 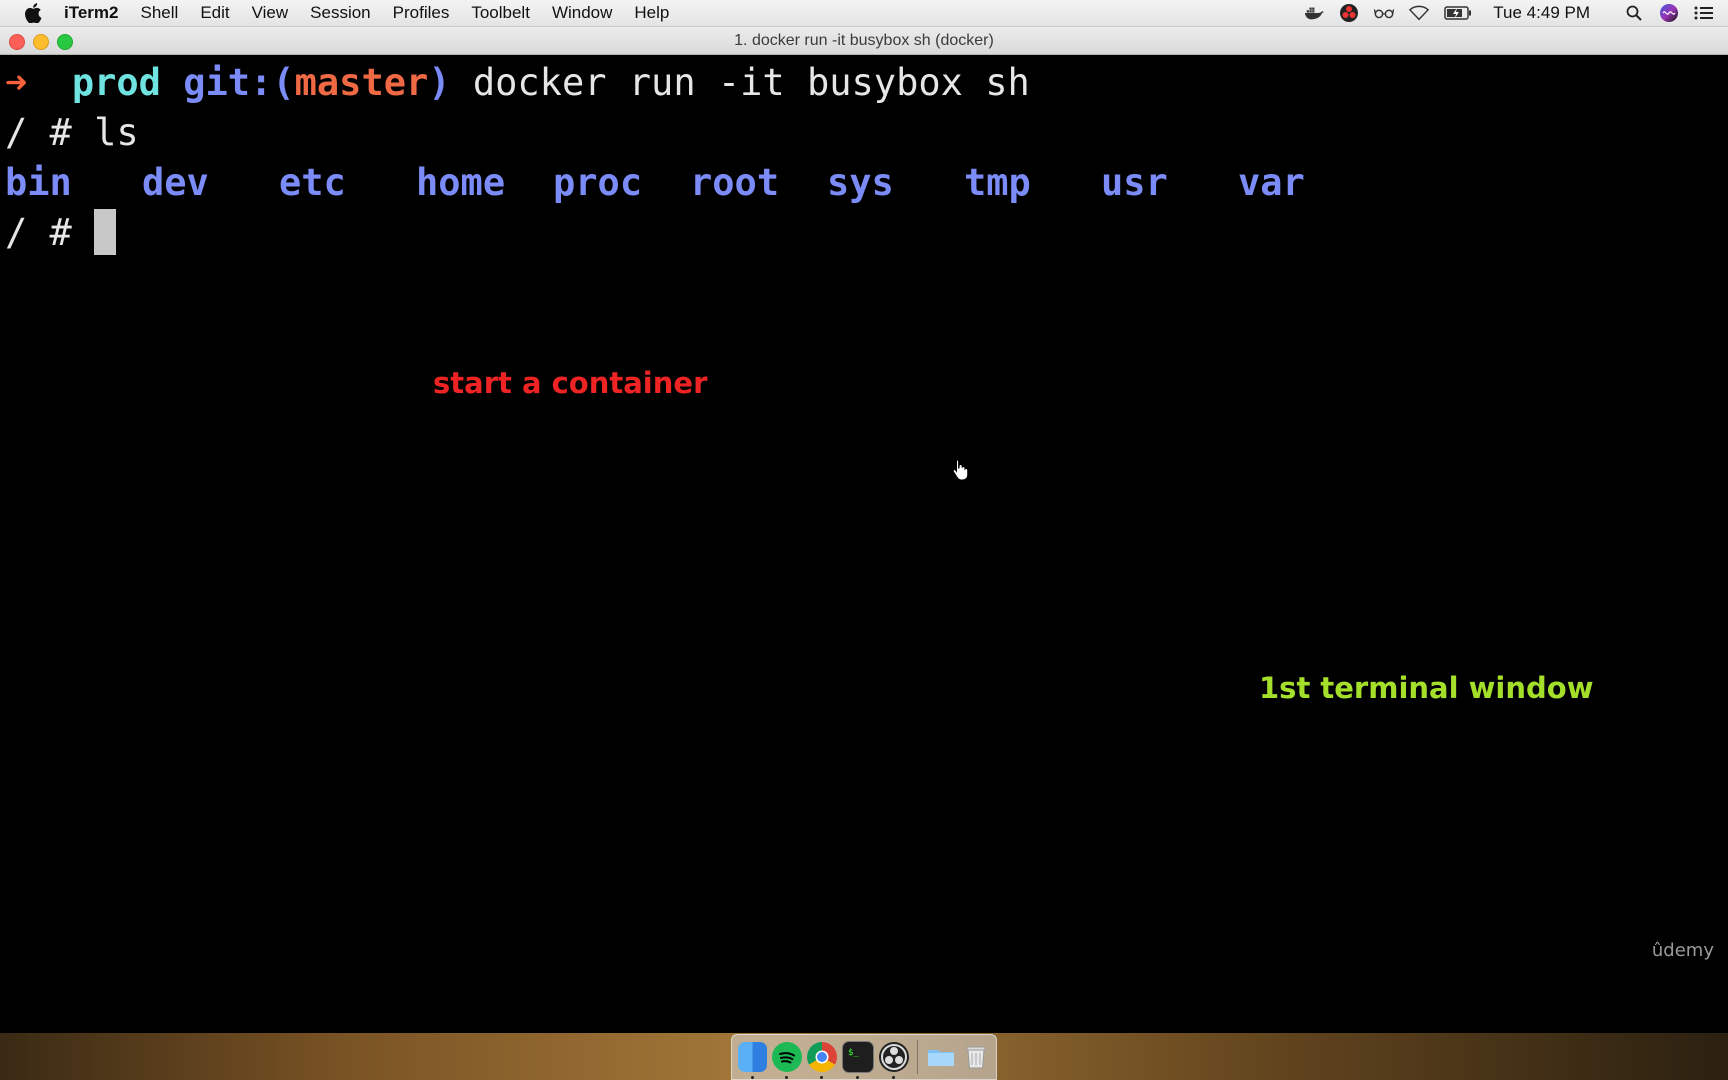 What do you see at coordinates (651, 13) in the screenshot?
I see `menu-help: Help` at bounding box center [651, 13].